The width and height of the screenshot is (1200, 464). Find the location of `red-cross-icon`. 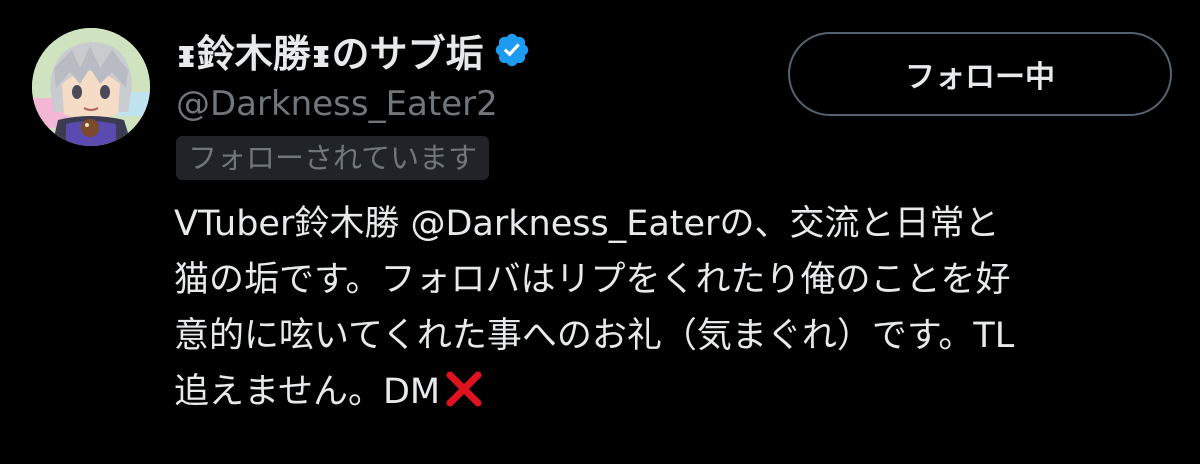

red-cross-icon is located at coordinates (464, 389).